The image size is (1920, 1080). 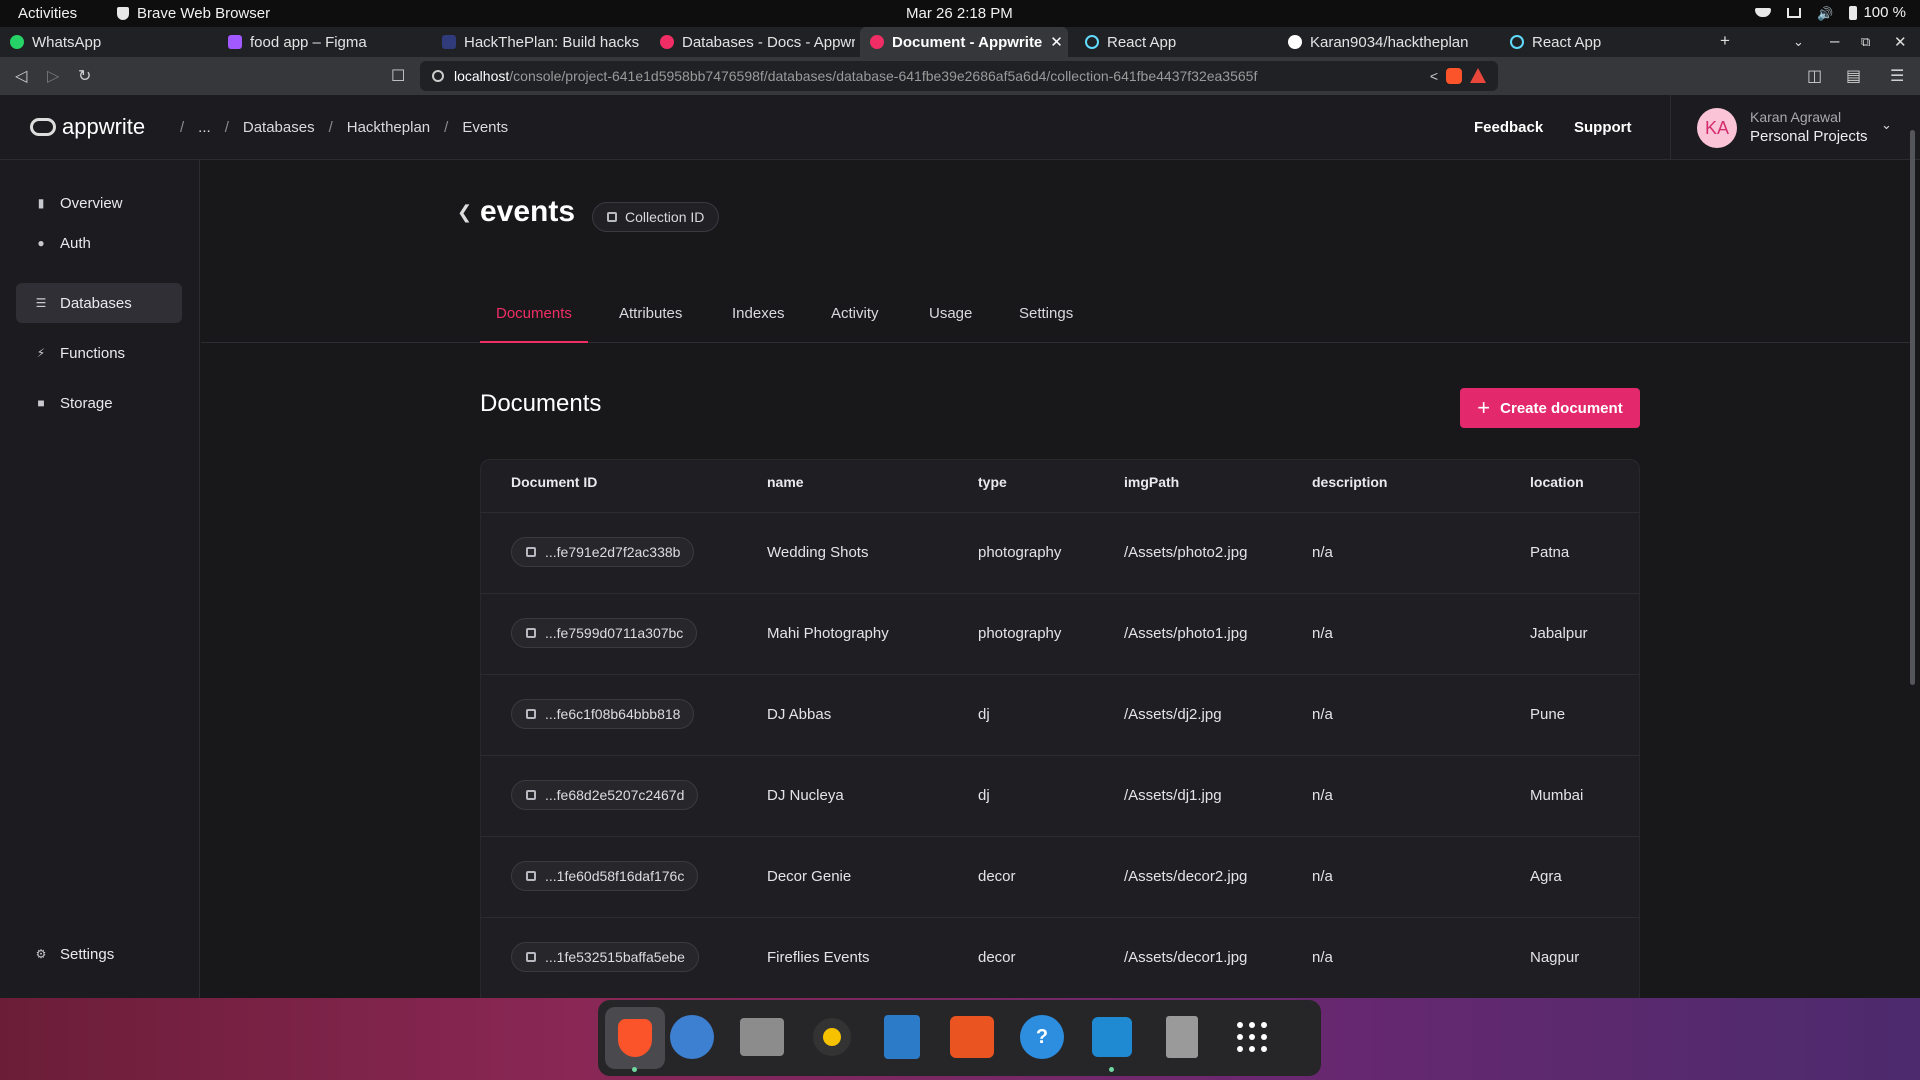 What do you see at coordinates (1561, 408) in the screenshot?
I see `create-document-label: Create document` at bounding box center [1561, 408].